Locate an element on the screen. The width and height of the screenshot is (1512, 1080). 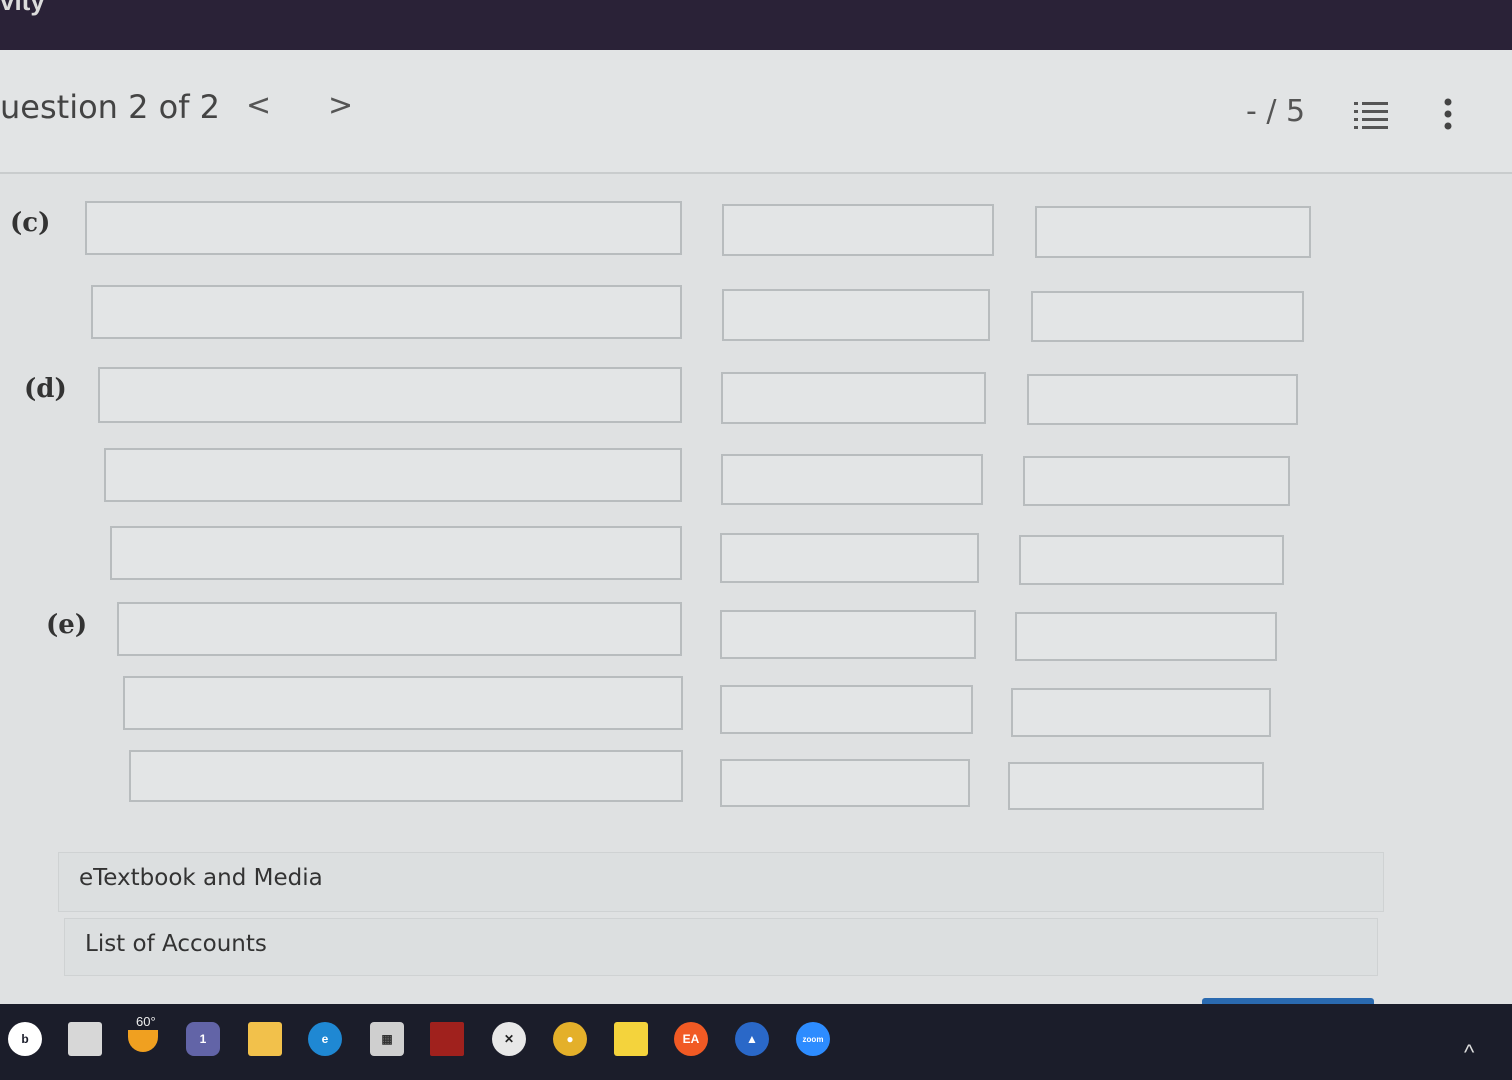
app-icon: ▲ is located at coordinates (752, 1039).